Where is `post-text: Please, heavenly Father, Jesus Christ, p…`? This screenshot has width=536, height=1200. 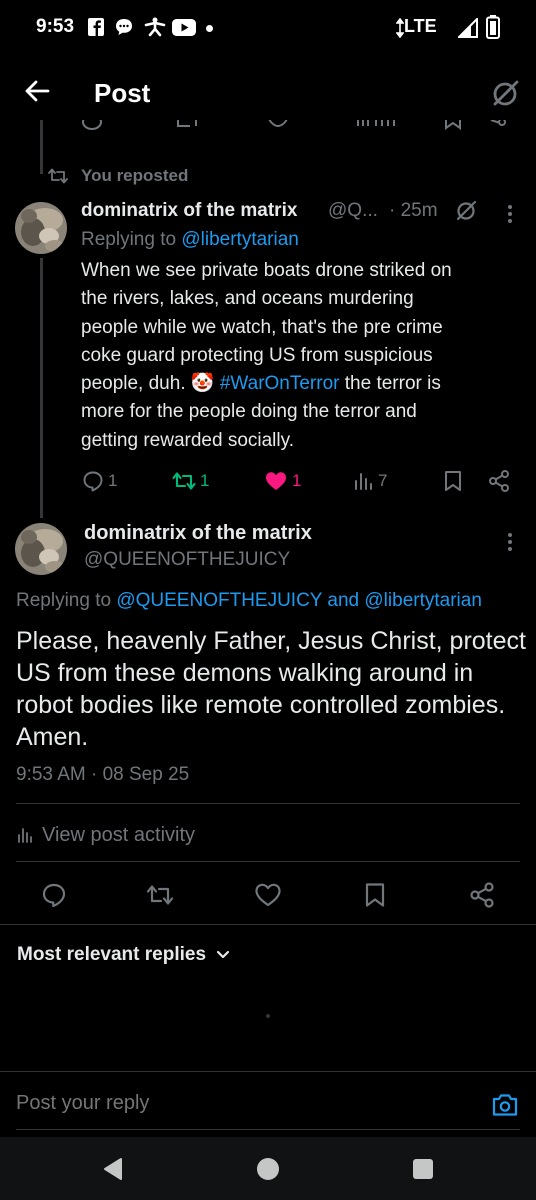
post-text: Please, heavenly Father, Jesus Christ, p… is located at coordinates (272, 689).